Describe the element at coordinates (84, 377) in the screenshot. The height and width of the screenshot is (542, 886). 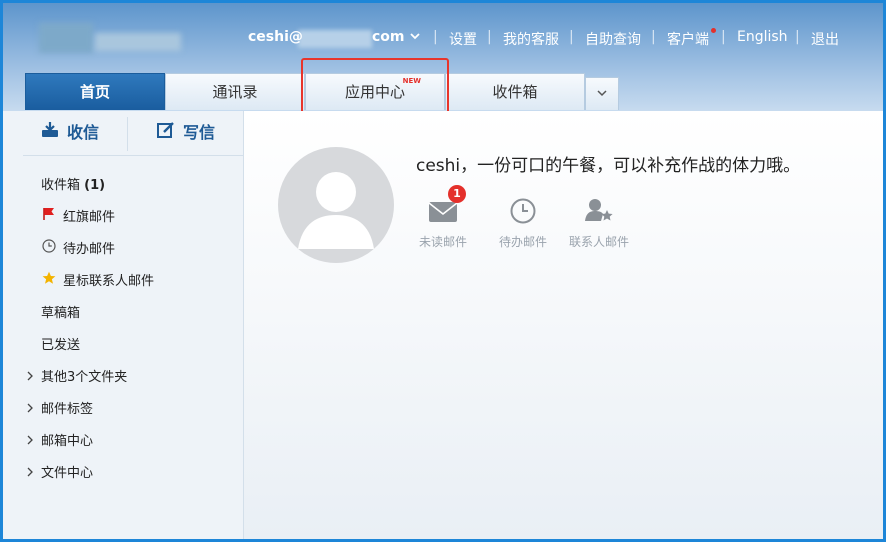
I see `sidebar-item-label: 其他3个文件夹` at that location.